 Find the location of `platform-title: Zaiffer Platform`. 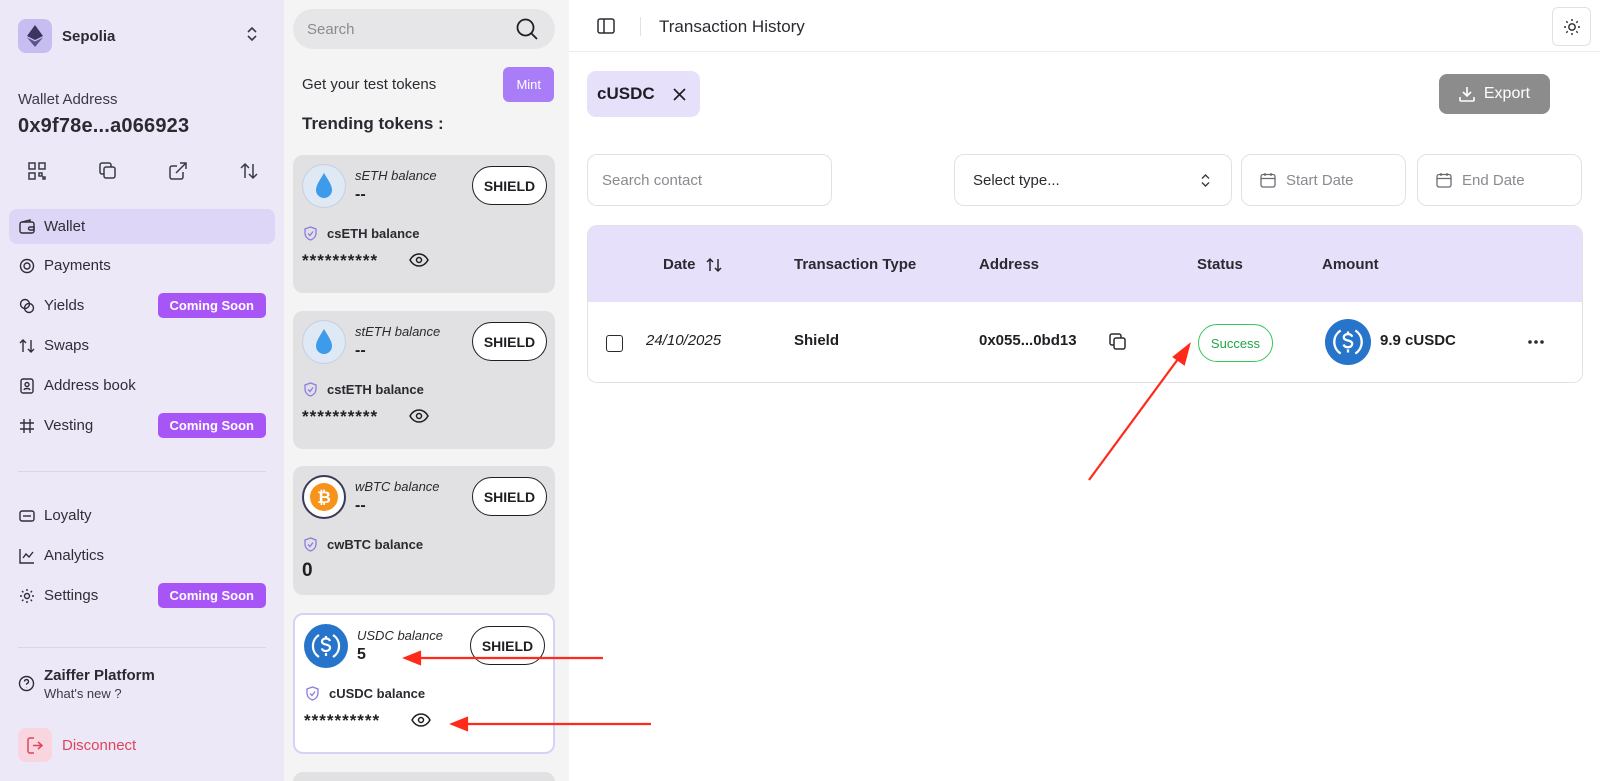

platform-title: Zaiffer Platform is located at coordinates (99, 675).